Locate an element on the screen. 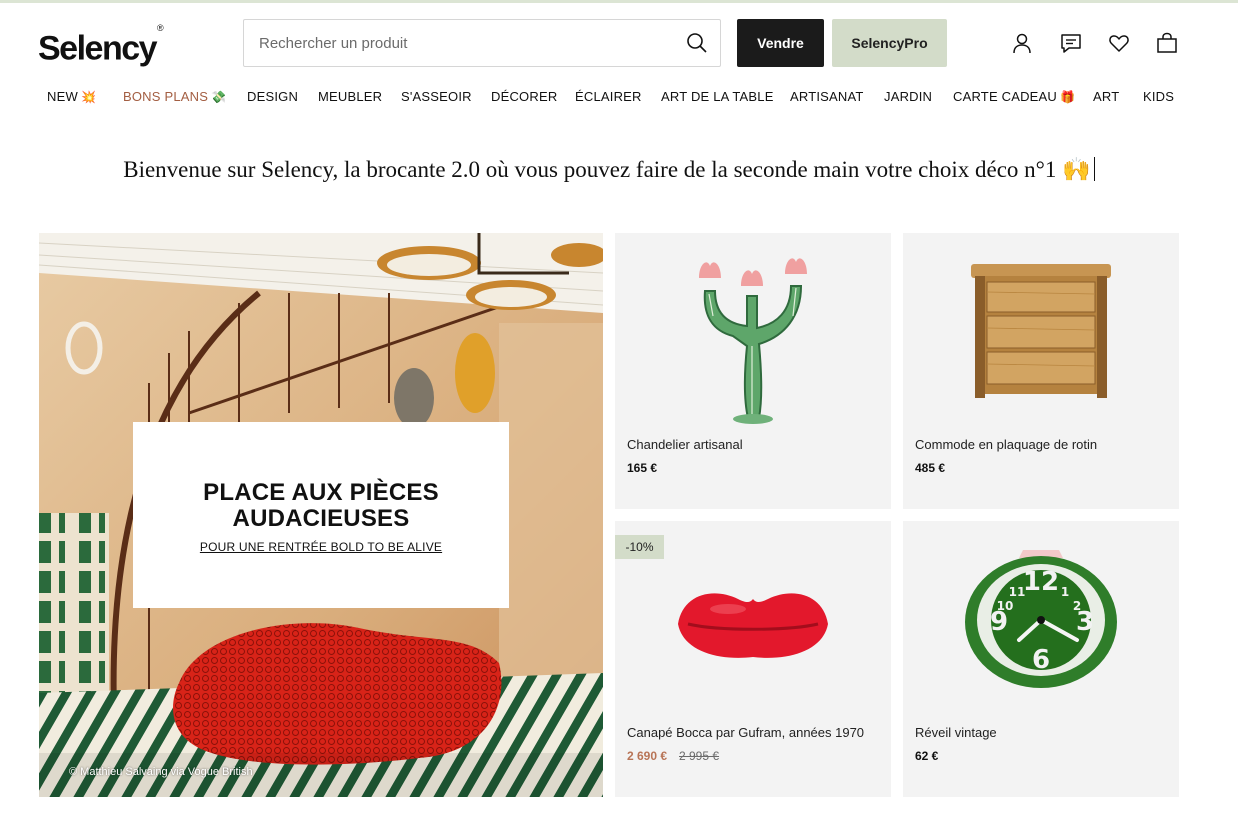 The height and width of the screenshot is (822, 1238). product-price: 62 € is located at coordinates (927, 756).